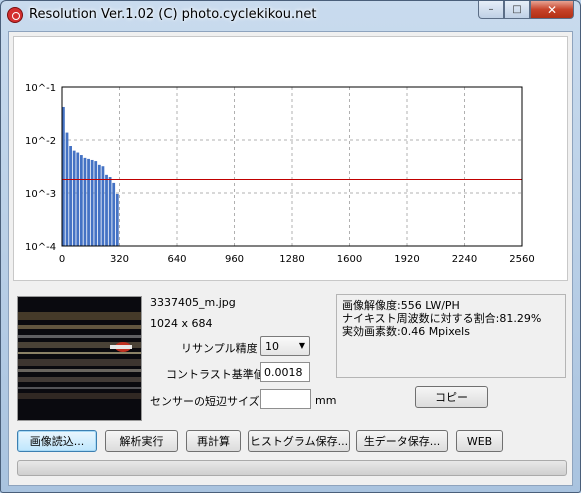  I want to click on maximize-button: □, so click(517, 10).